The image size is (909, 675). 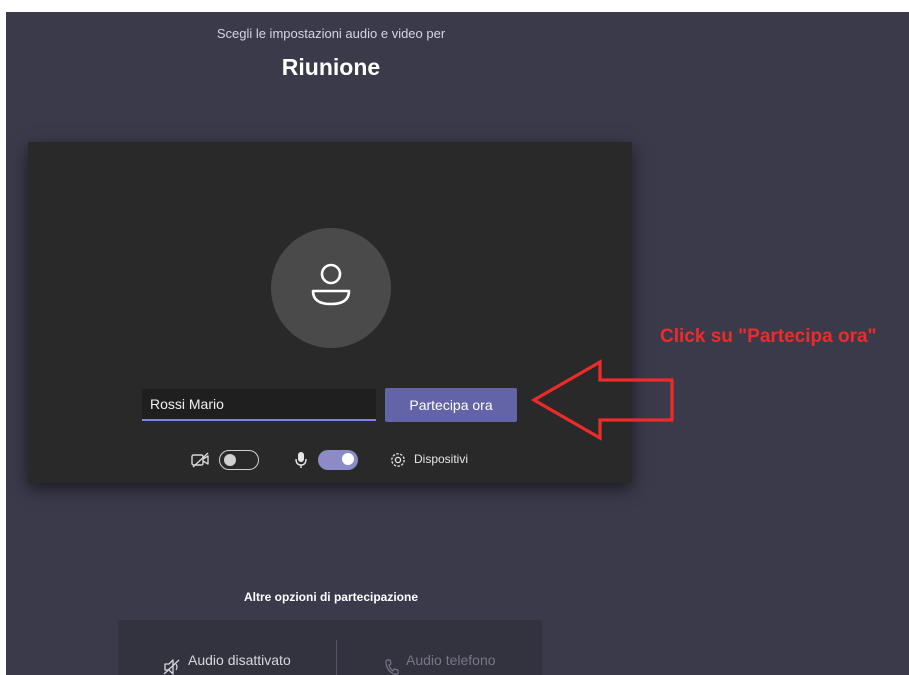 I want to click on arrow-annotation-icon, so click(x=602, y=400).